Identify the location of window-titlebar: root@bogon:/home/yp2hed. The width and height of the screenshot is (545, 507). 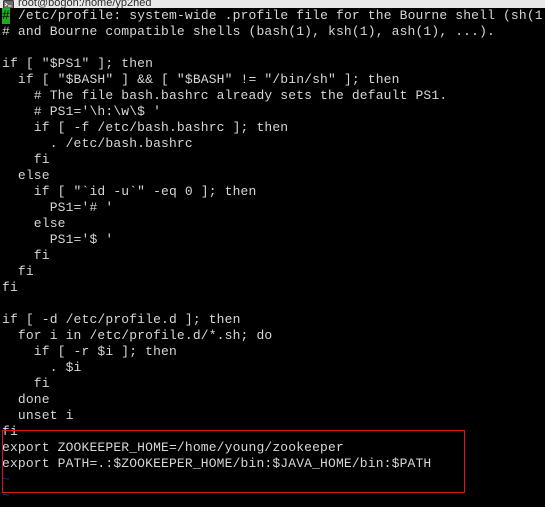
(272, 4).